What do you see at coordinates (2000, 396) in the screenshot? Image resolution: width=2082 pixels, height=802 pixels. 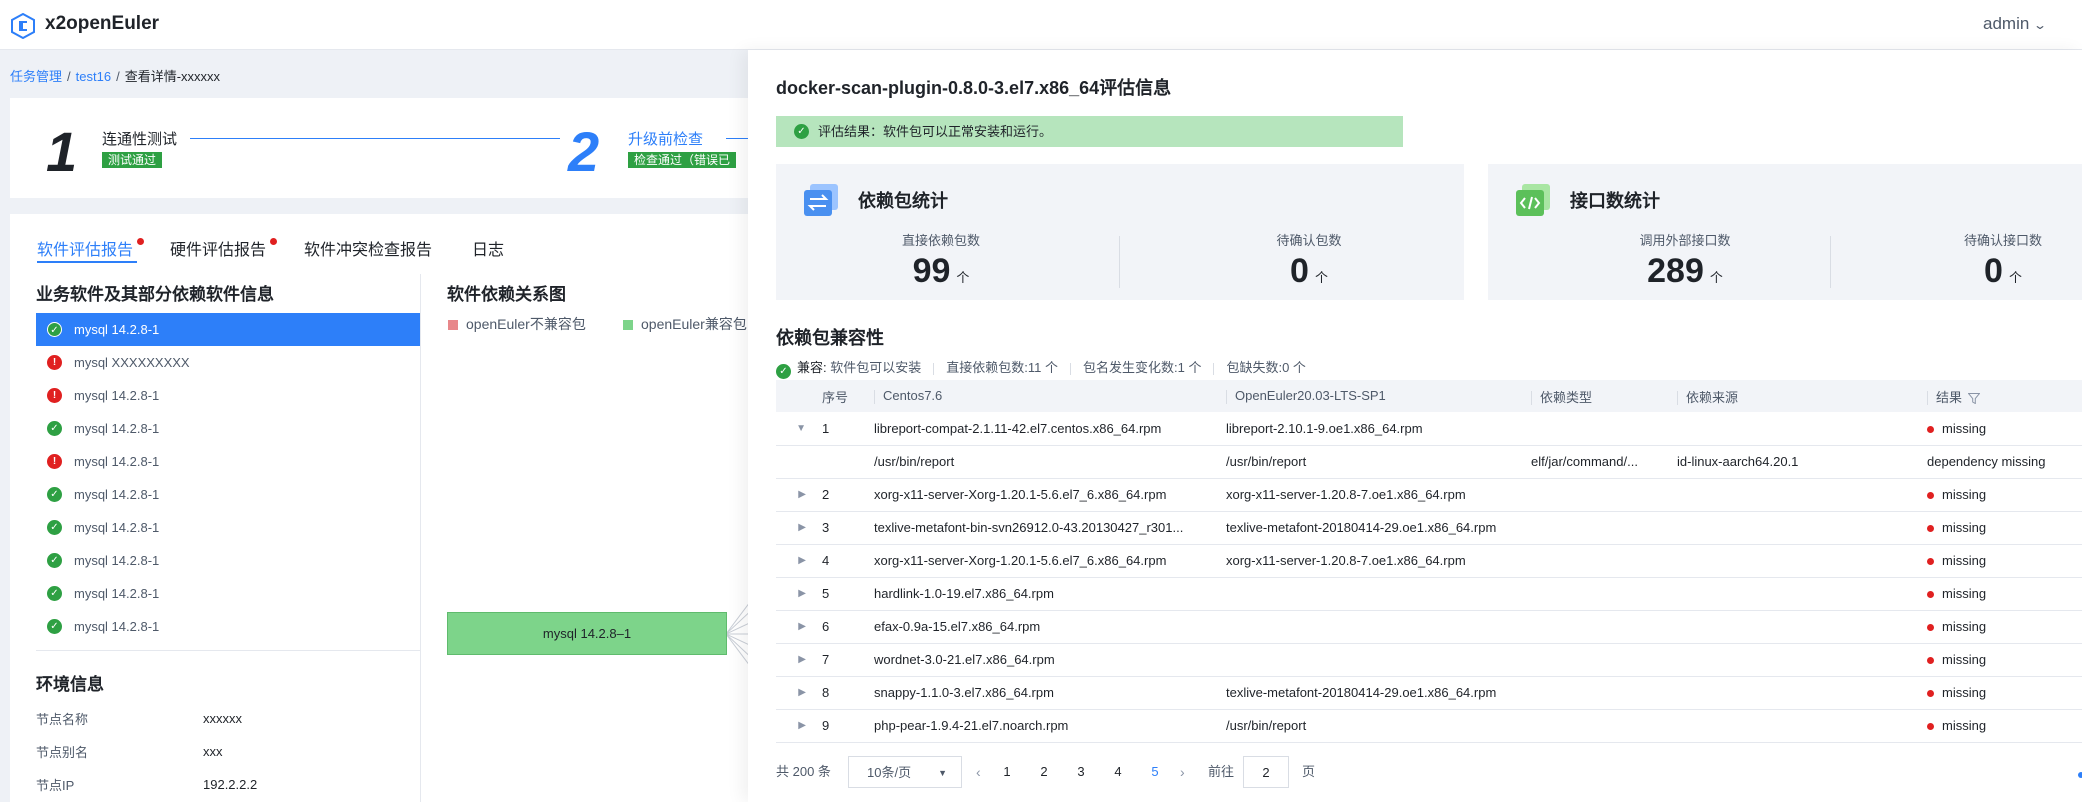 I see `column-header-result: 结果` at bounding box center [2000, 396].